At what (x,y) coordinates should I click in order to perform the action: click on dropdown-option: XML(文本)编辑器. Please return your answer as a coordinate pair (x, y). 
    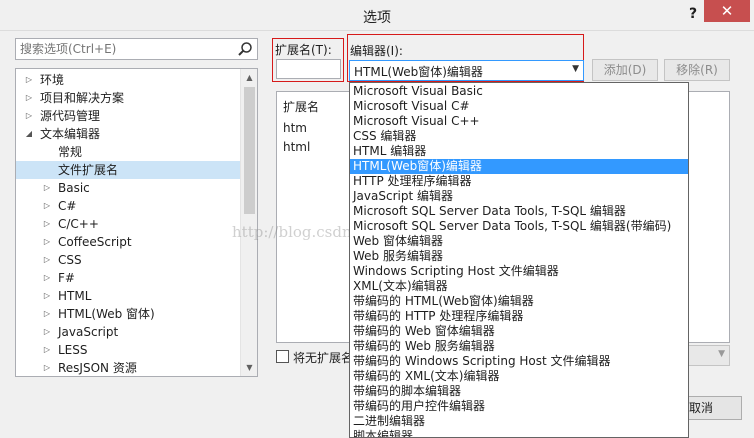
    Looking at the image, I should click on (519, 286).